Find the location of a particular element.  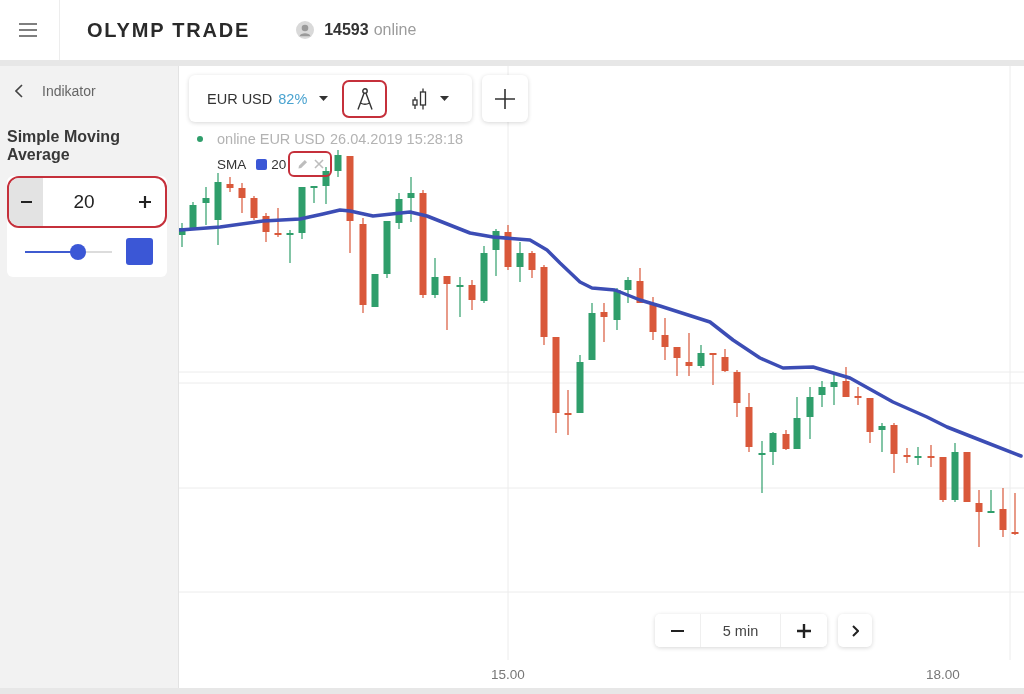

asset-selector: EUR USD 82% is located at coordinates (265, 98).